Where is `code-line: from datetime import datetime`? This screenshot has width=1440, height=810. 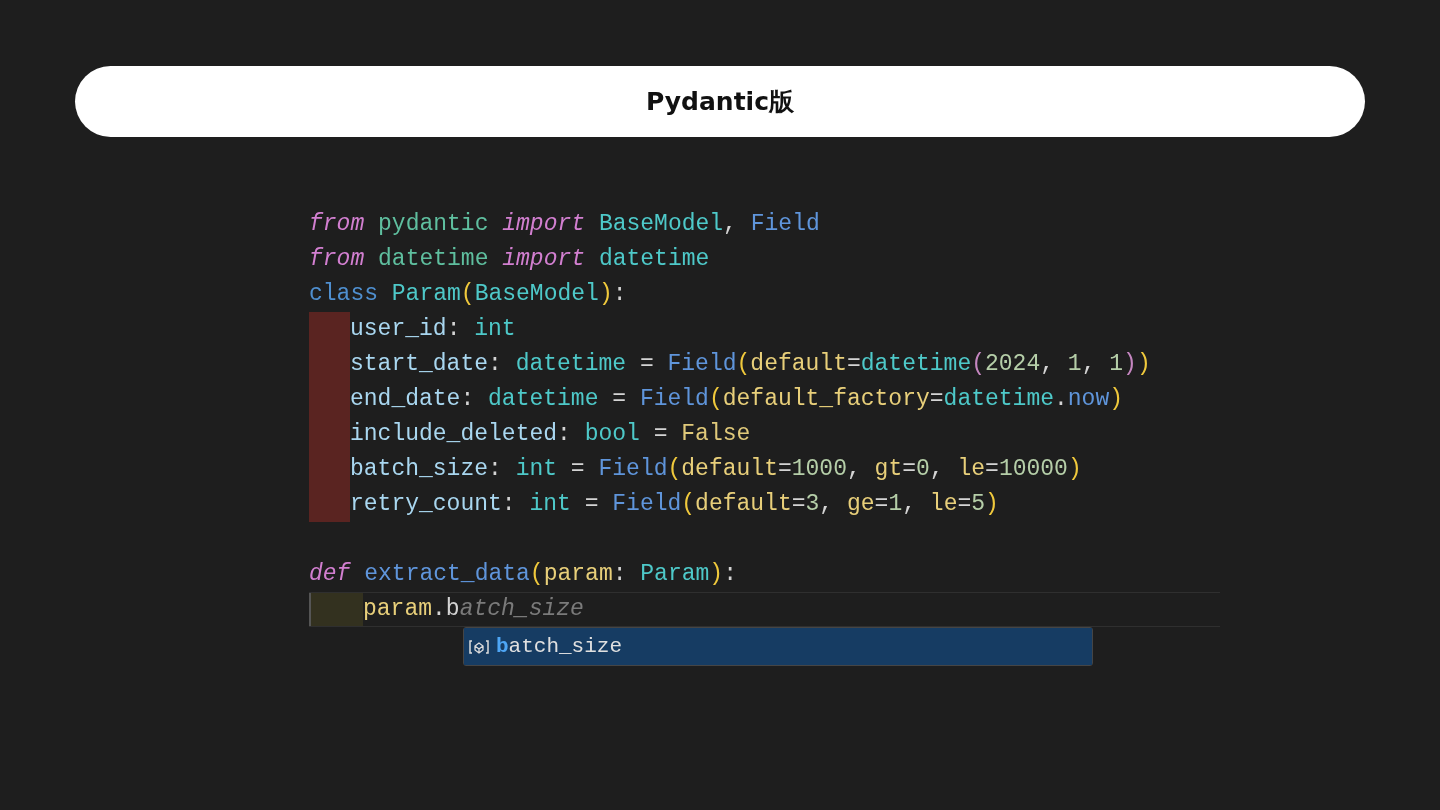
code-line: from datetime import datetime is located at coordinates (509, 260).